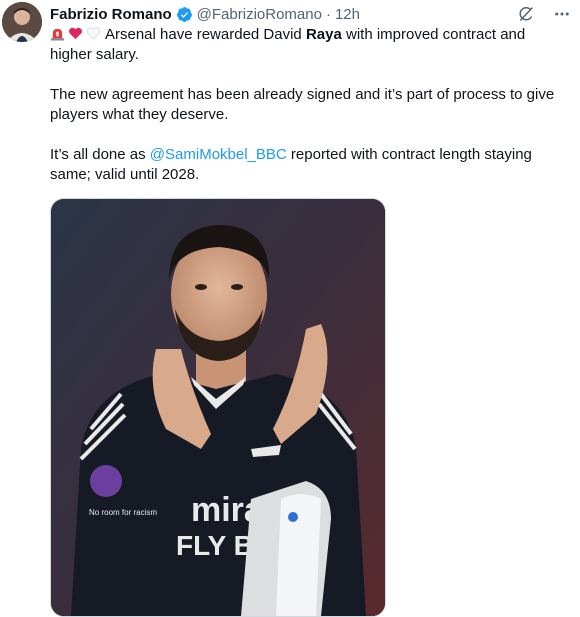 The width and height of the screenshot is (580, 617). I want to click on author-handle: @FabrizioRomano, so click(259, 14).